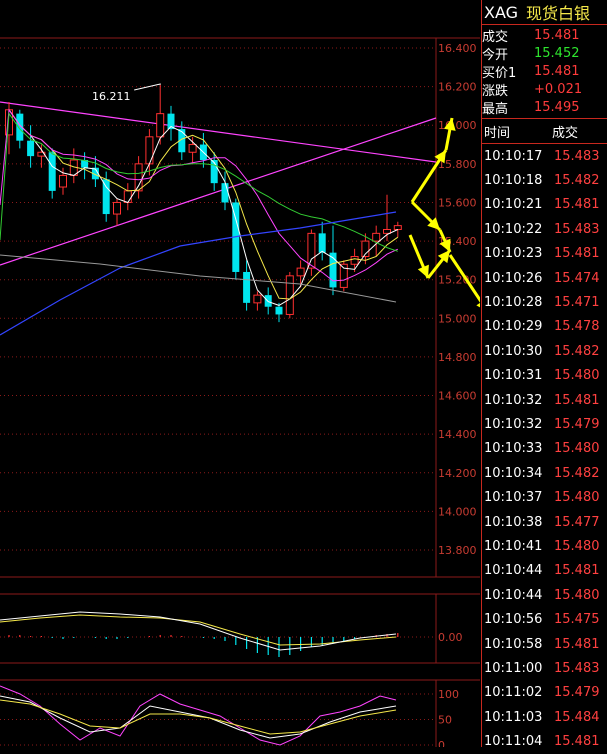 This screenshot has width=607, height=754. What do you see at coordinates (544, 644) in the screenshot?
I see `tick-row: 10:10:58 15.481` at bounding box center [544, 644].